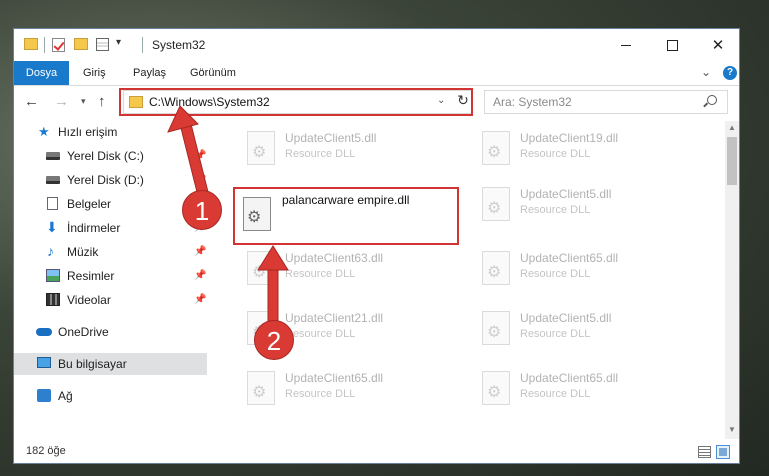 This screenshot has height=476, width=769. What do you see at coordinates (44, 131) in the screenshot?
I see `star-icon: ★` at bounding box center [44, 131].